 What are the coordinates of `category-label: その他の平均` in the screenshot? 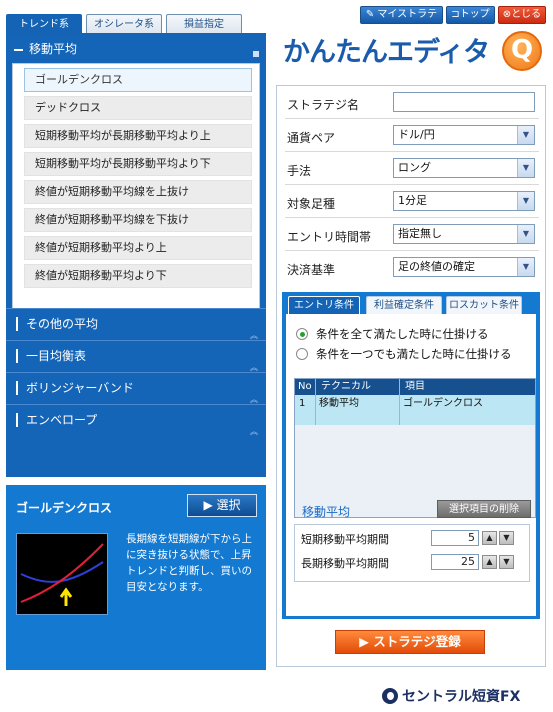 It's located at (62, 324).